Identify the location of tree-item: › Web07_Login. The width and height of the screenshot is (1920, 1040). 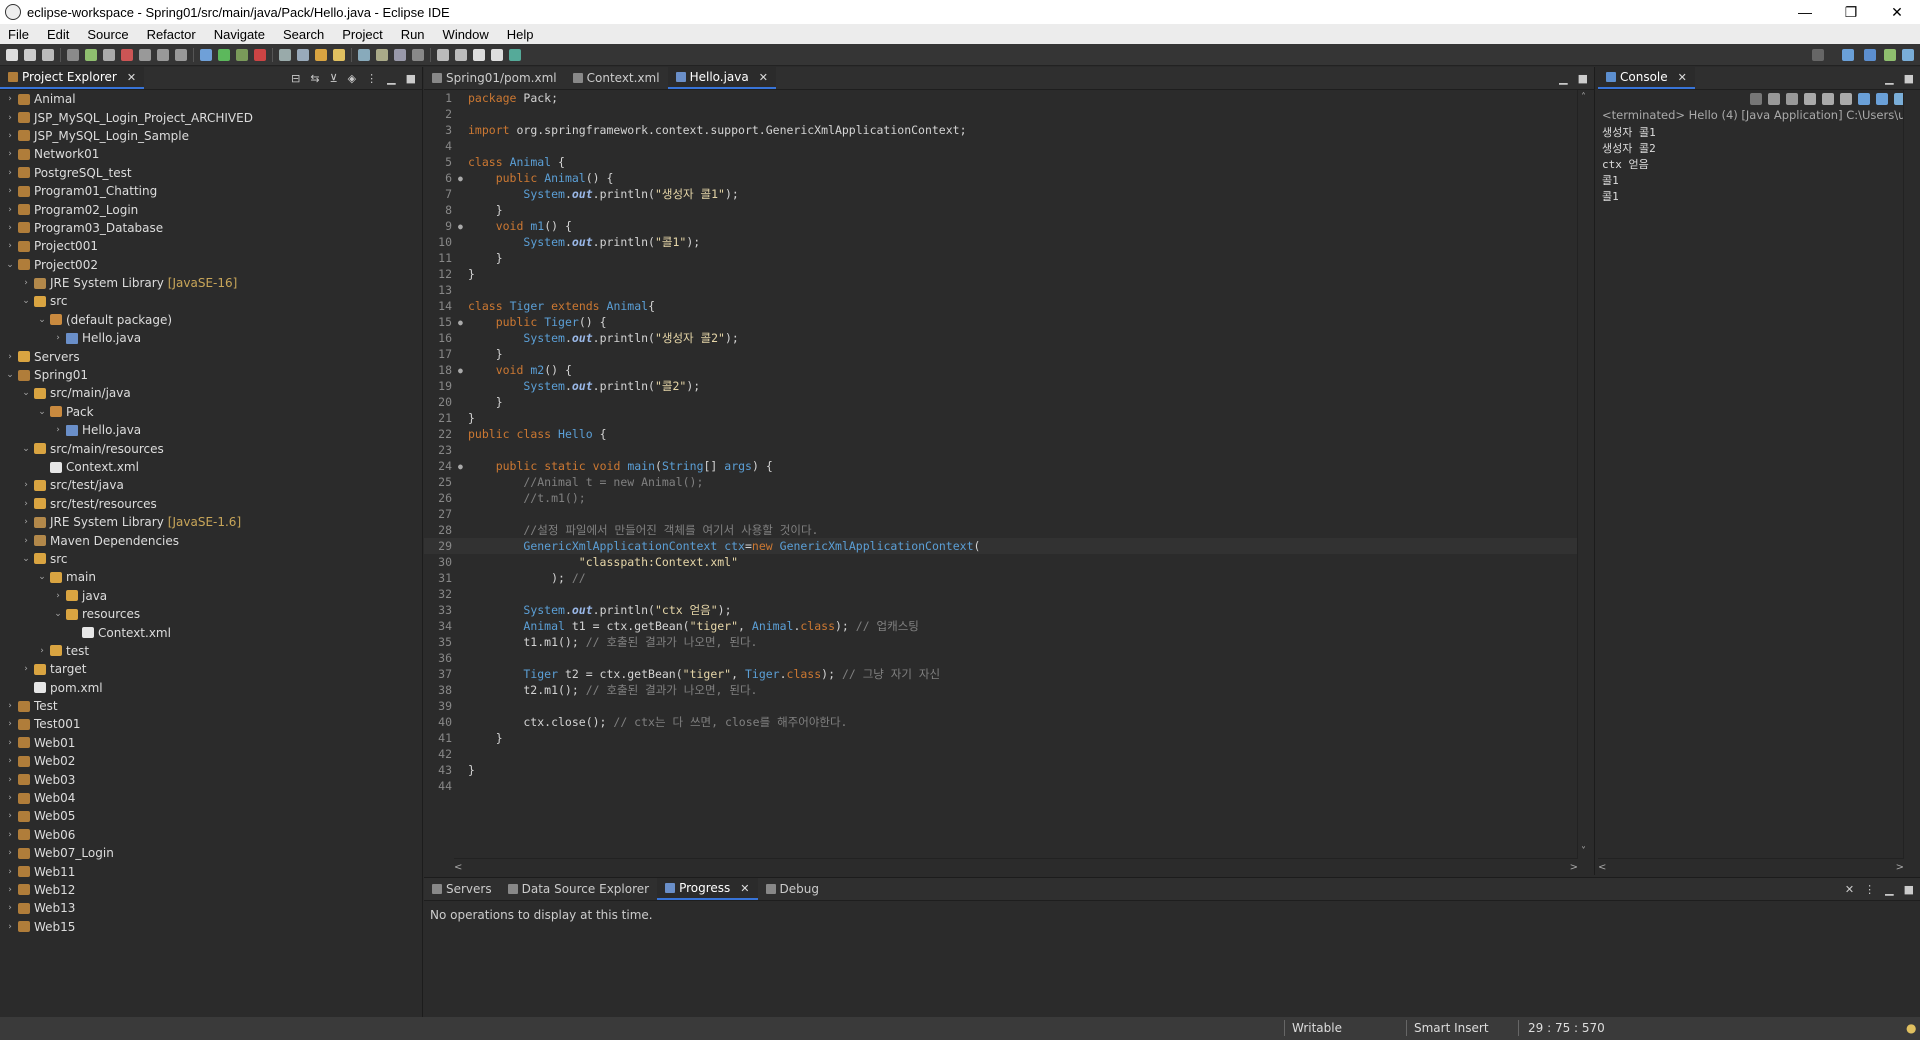
(211, 853).